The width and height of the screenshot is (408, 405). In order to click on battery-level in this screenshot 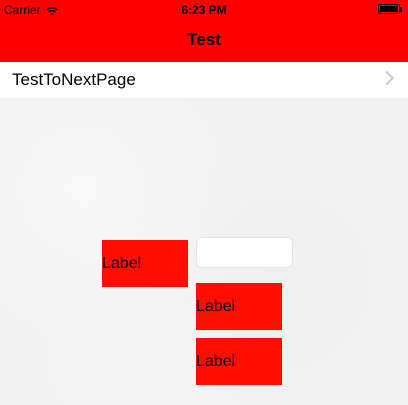, I will do `click(389, 9)`.